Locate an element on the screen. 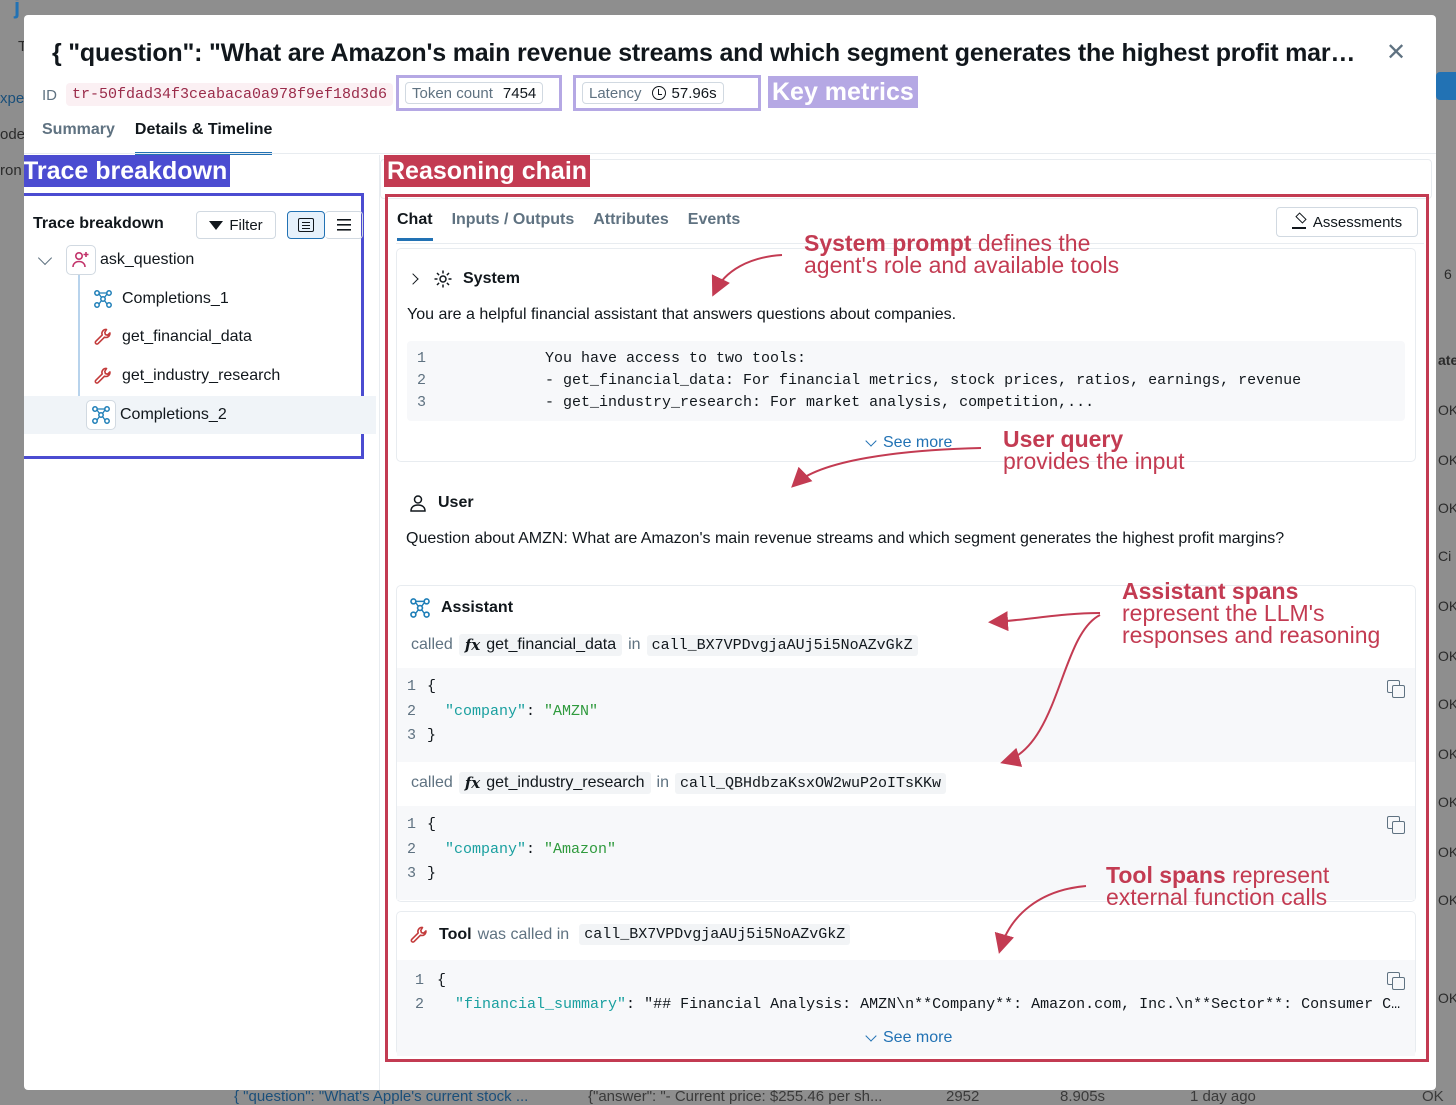 The image size is (1456, 1105). list-view-icon is located at coordinates (306, 225).